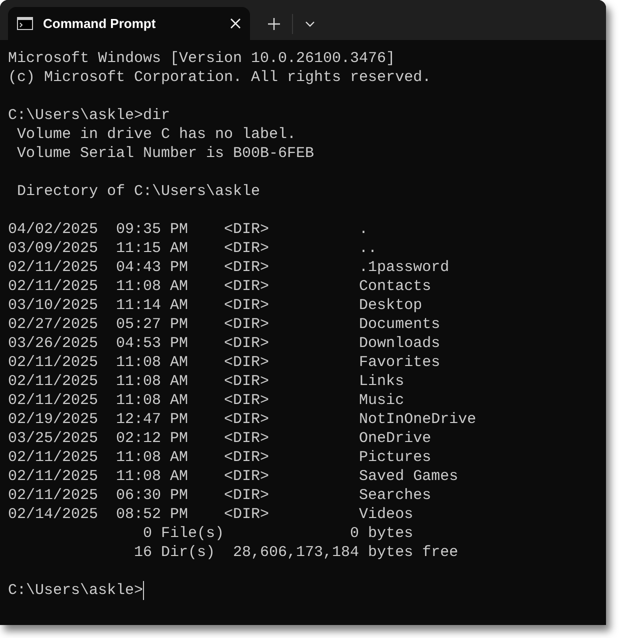  Describe the element at coordinates (138, 191) in the screenshot. I see `console-line: Directory of C:\Users\askle` at that location.